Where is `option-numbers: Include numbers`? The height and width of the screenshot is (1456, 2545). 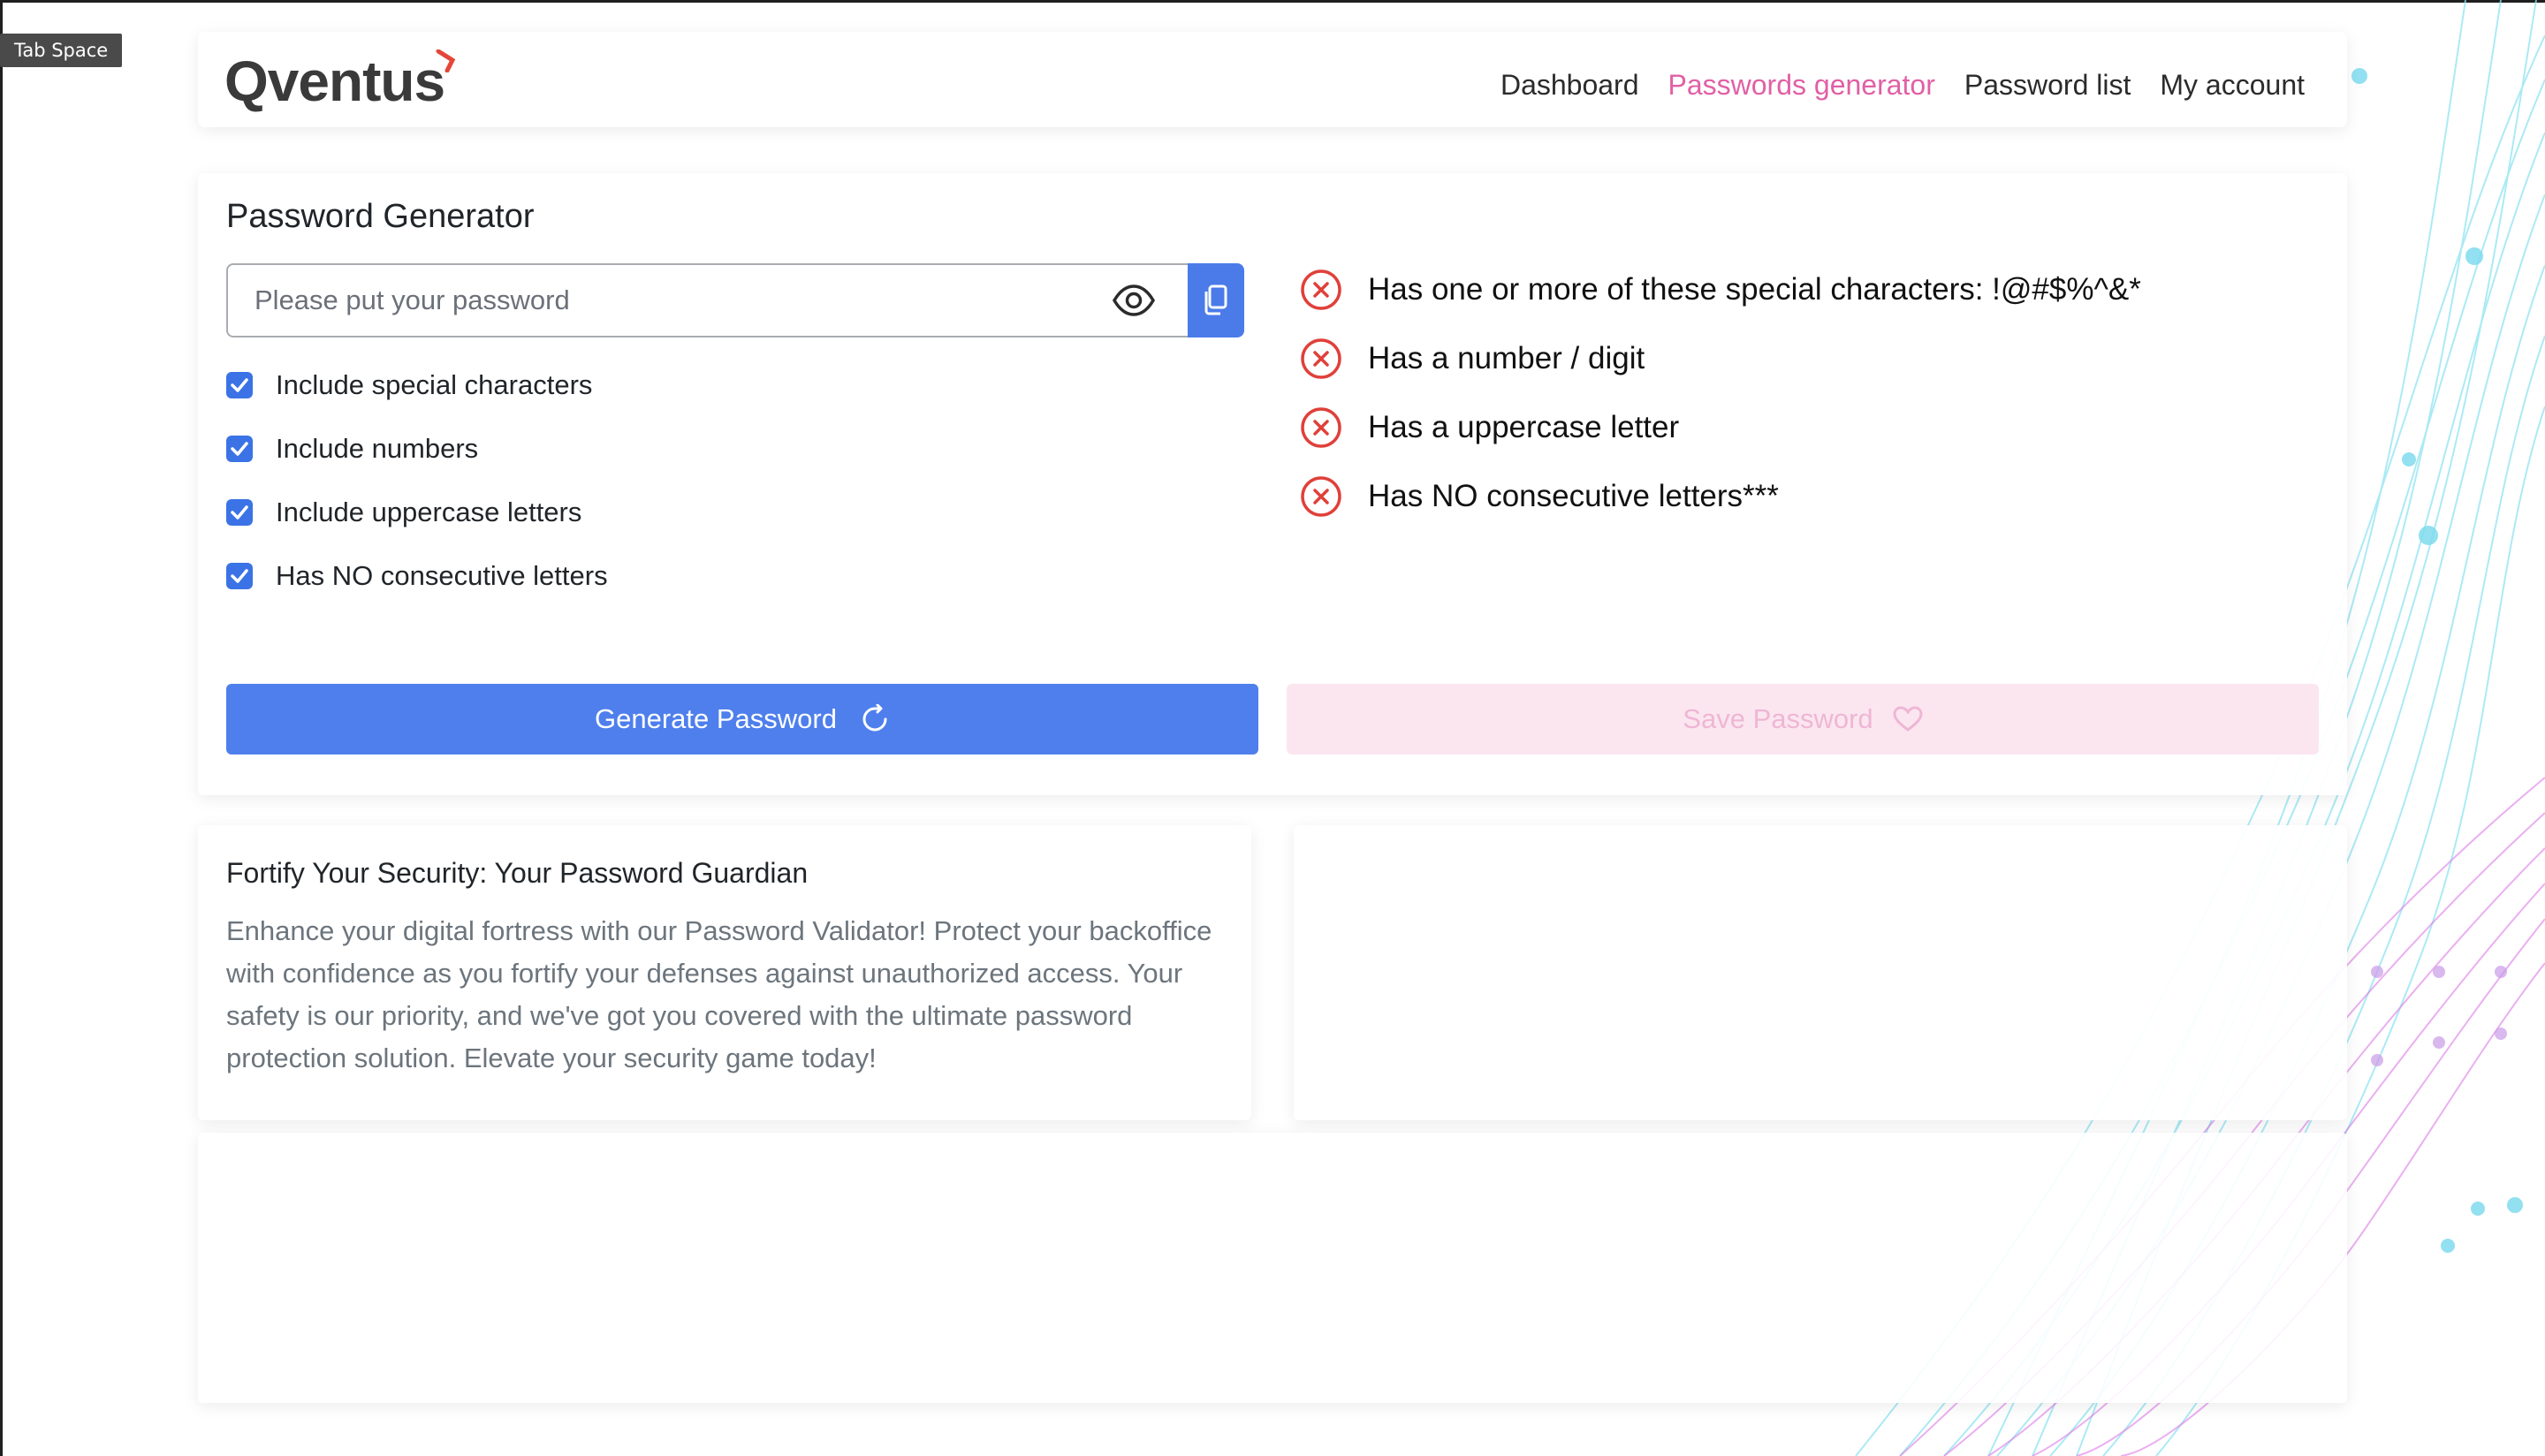
option-numbers: Include numbers is located at coordinates (417, 449).